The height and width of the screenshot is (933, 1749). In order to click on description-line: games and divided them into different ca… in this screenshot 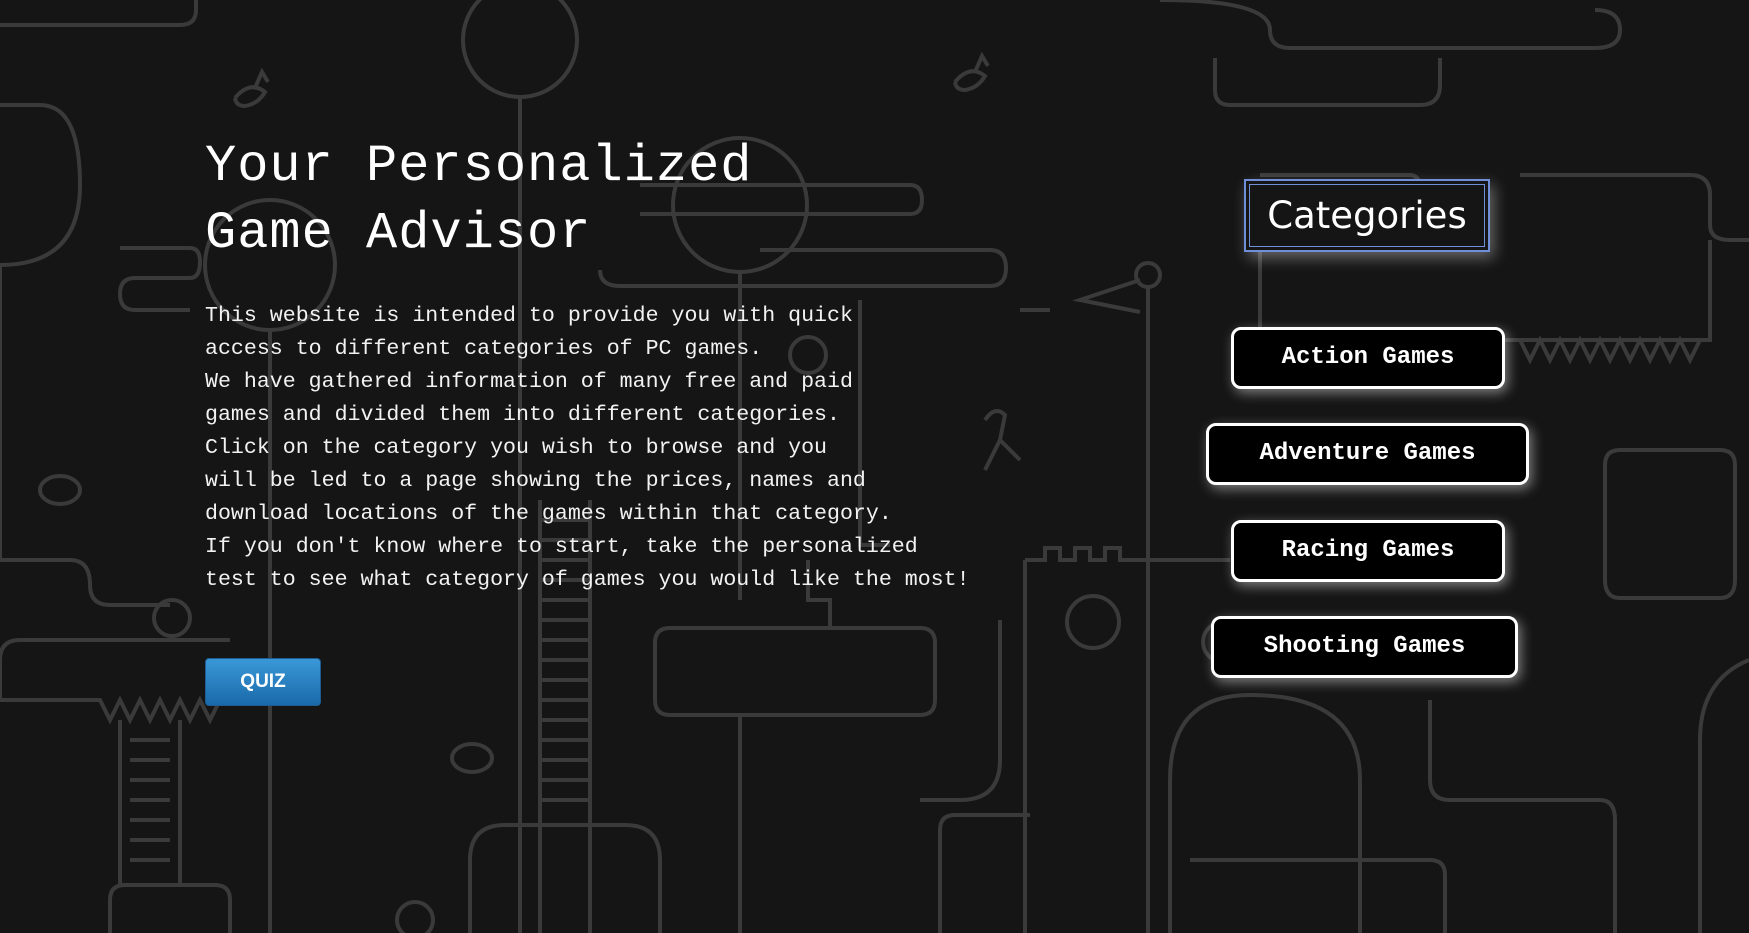, I will do `click(522, 415)`.